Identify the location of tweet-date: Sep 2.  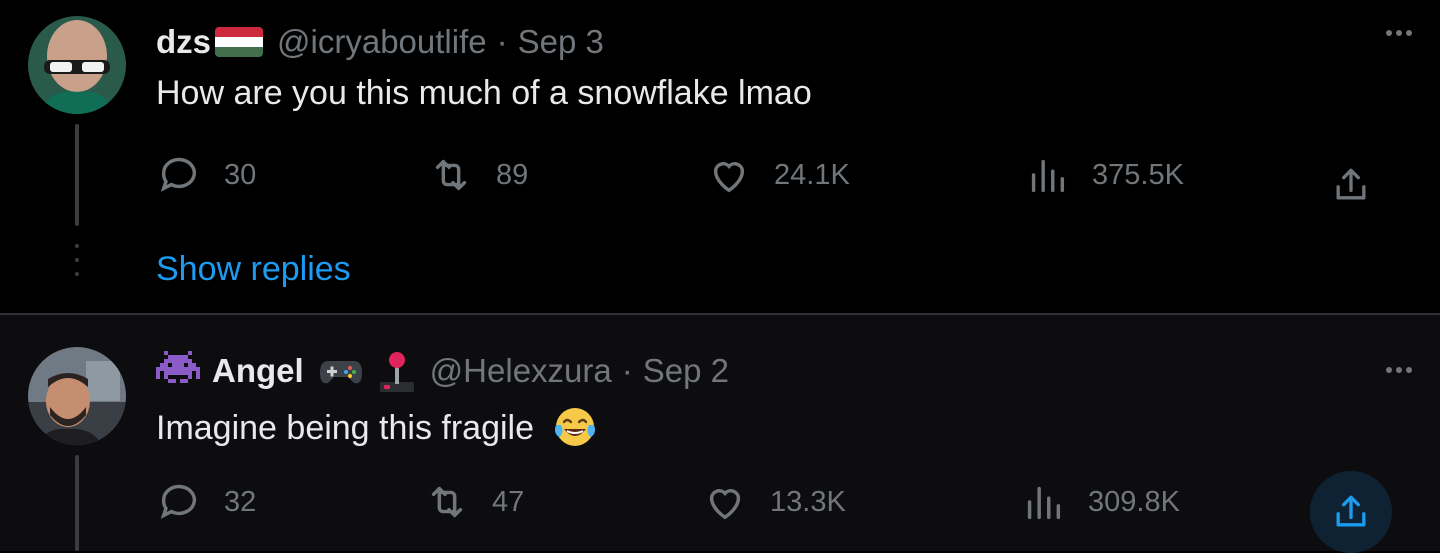
(686, 371).